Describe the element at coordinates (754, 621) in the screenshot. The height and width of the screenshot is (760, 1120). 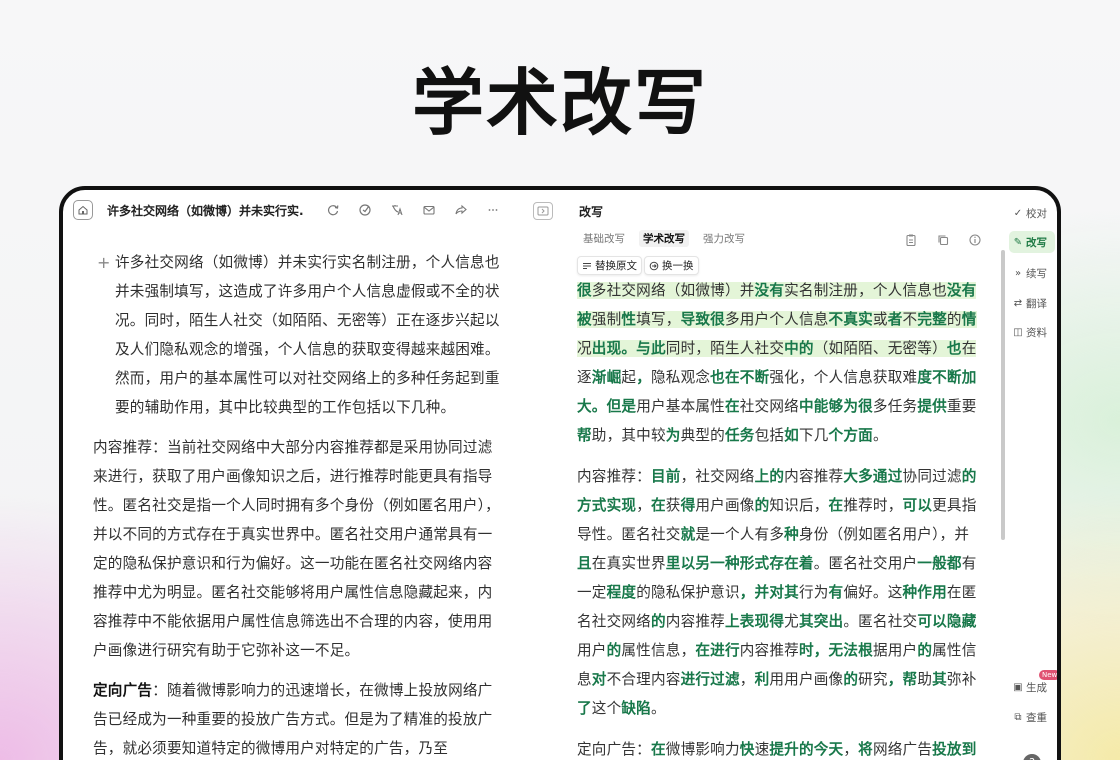
I see `changed-segment: 上表现得` at that location.